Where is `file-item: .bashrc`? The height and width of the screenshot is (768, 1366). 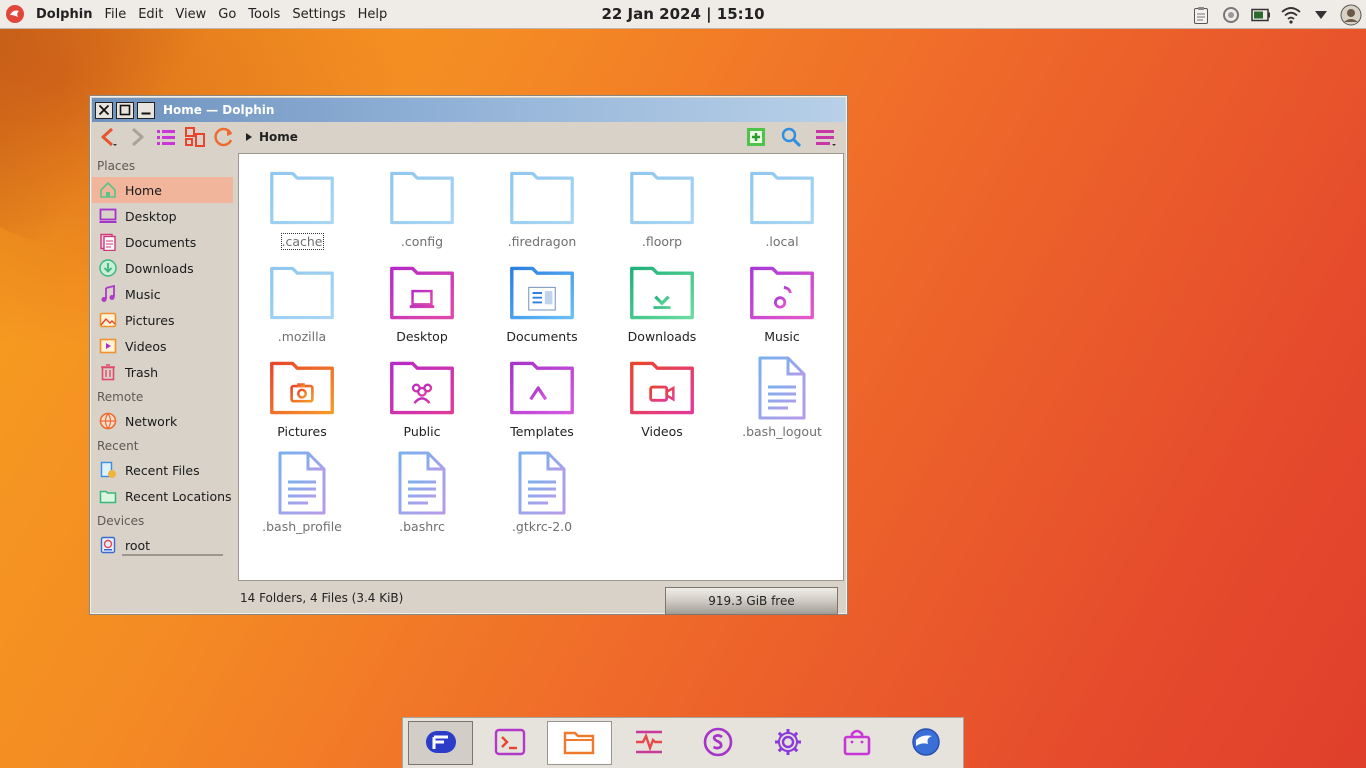 file-item: .bashrc is located at coordinates (422, 492).